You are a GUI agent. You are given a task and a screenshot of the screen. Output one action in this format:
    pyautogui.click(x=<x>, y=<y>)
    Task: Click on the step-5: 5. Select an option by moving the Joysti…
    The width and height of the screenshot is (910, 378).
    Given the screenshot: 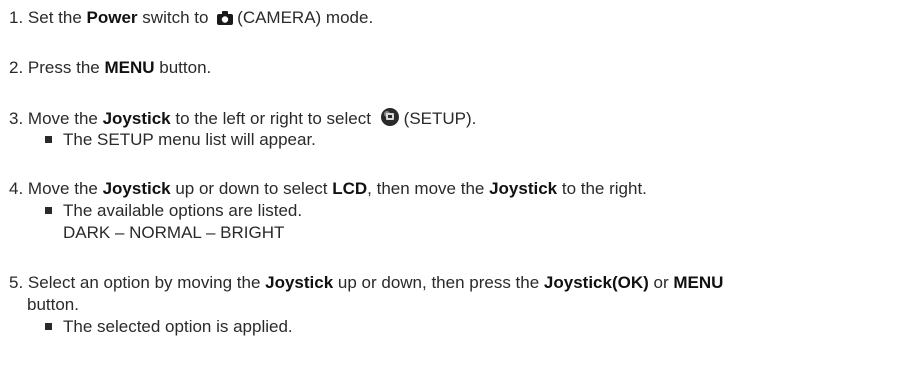 What is the action you would take?
    pyautogui.click(x=366, y=283)
    